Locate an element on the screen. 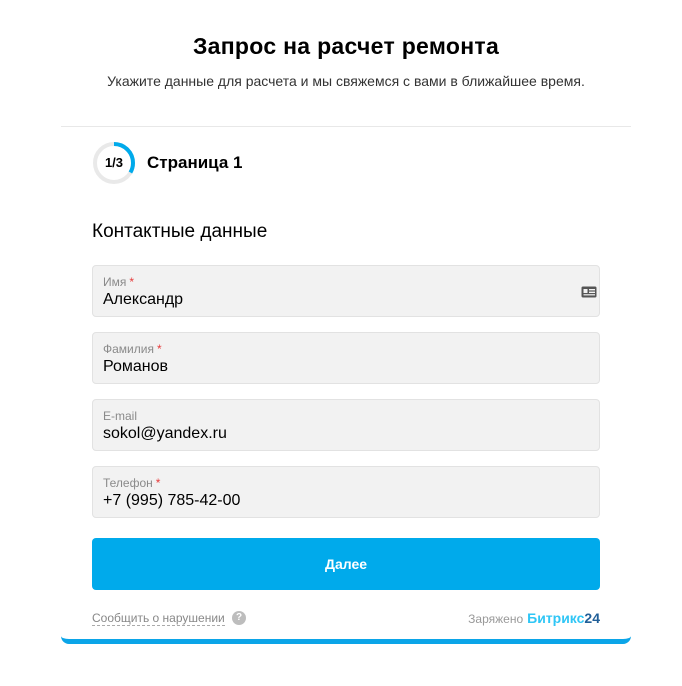 This screenshot has height=686, width=682. field-label: Телефон * is located at coordinates (132, 483).